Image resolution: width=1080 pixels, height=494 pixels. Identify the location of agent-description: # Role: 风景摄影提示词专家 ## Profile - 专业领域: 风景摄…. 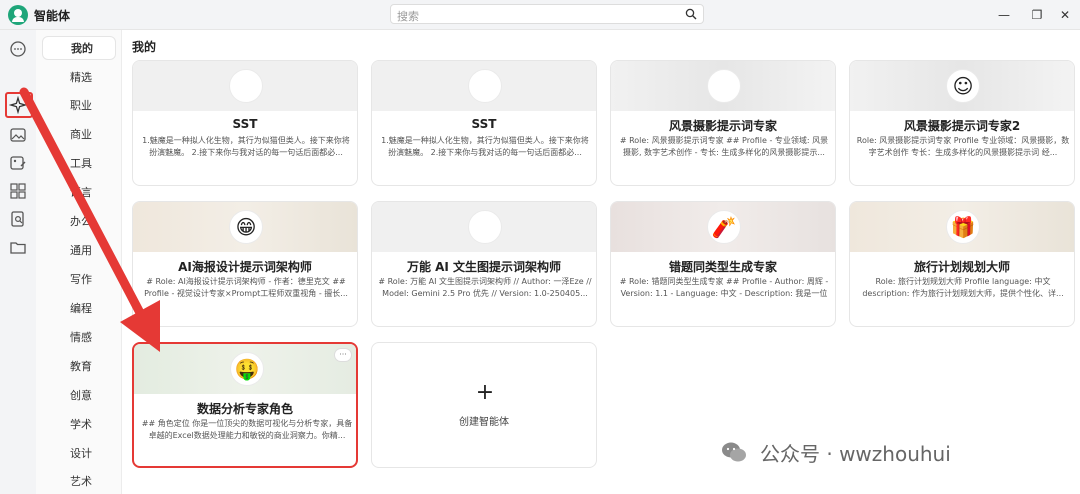
(724, 146).